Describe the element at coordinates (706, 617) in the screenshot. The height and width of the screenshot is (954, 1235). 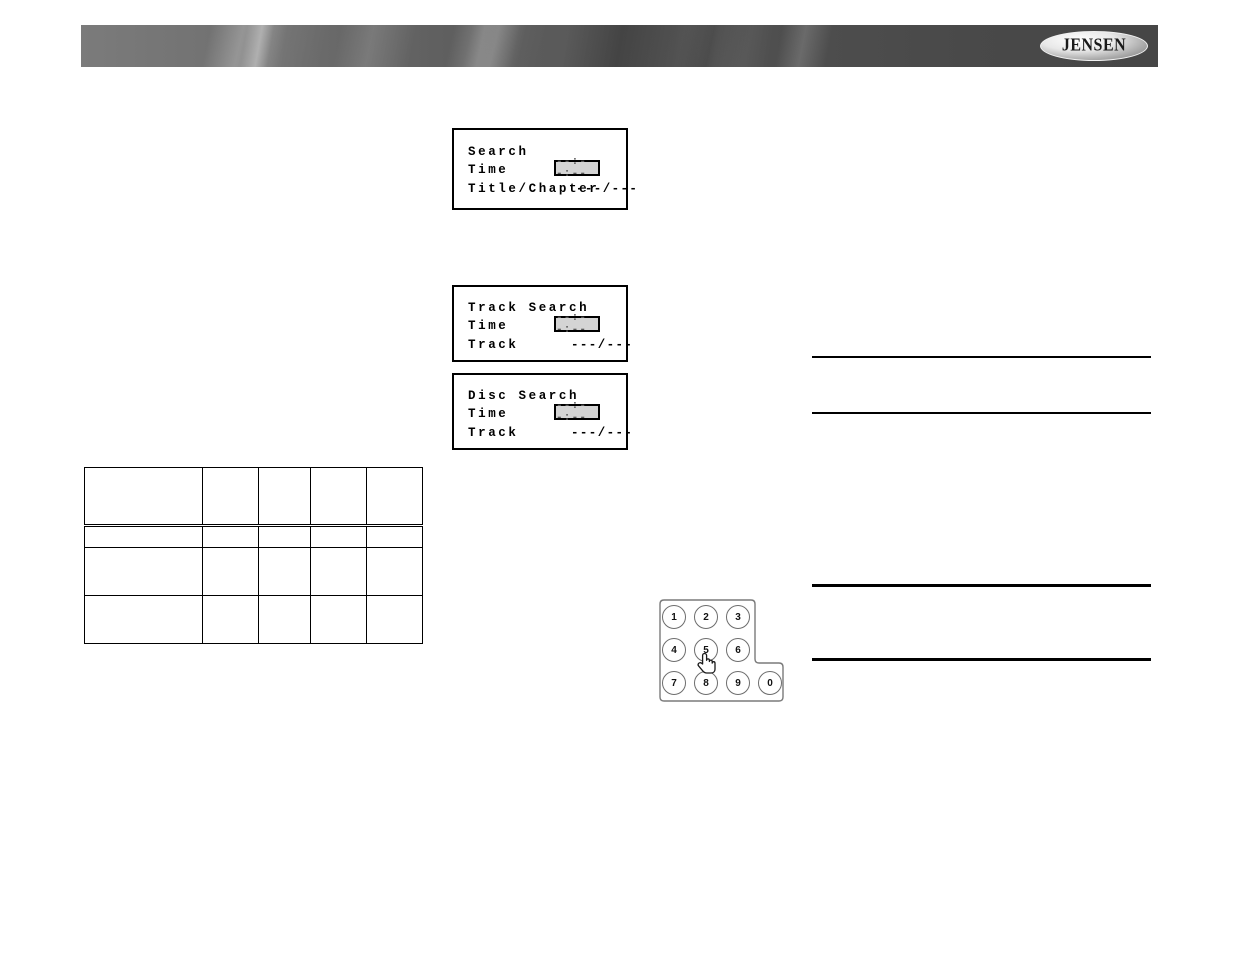
I see `keypad-key-2: 2` at that location.